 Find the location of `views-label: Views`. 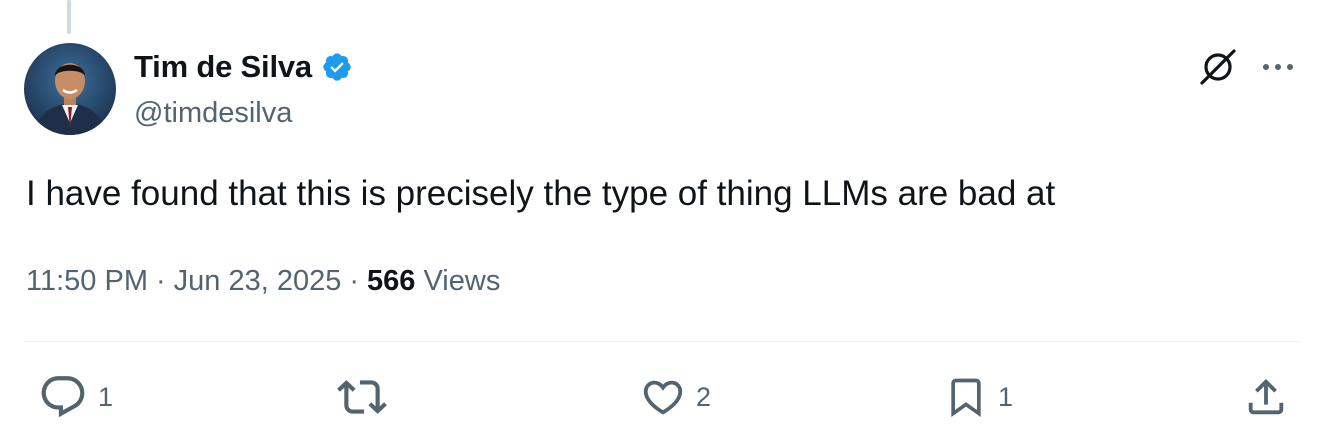

views-label: Views is located at coordinates (462, 281).